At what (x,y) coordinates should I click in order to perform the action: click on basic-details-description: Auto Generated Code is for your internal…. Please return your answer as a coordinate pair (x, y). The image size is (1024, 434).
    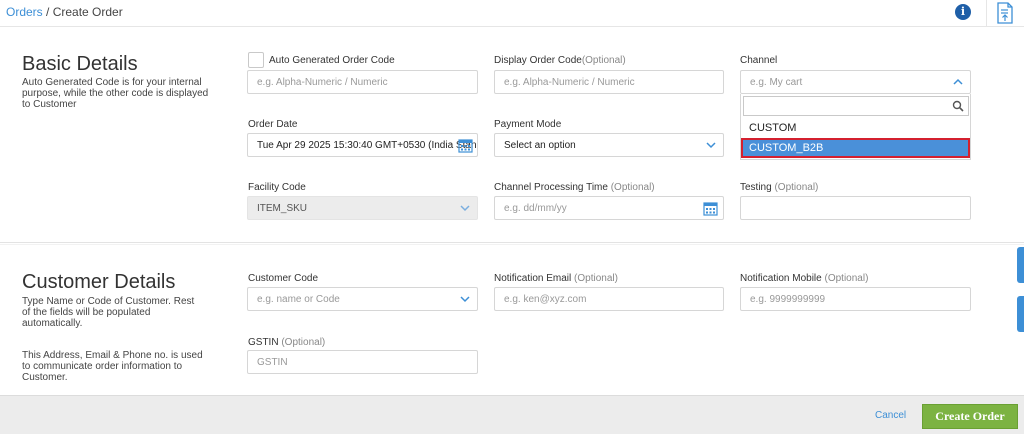
    Looking at the image, I should click on (115, 93).